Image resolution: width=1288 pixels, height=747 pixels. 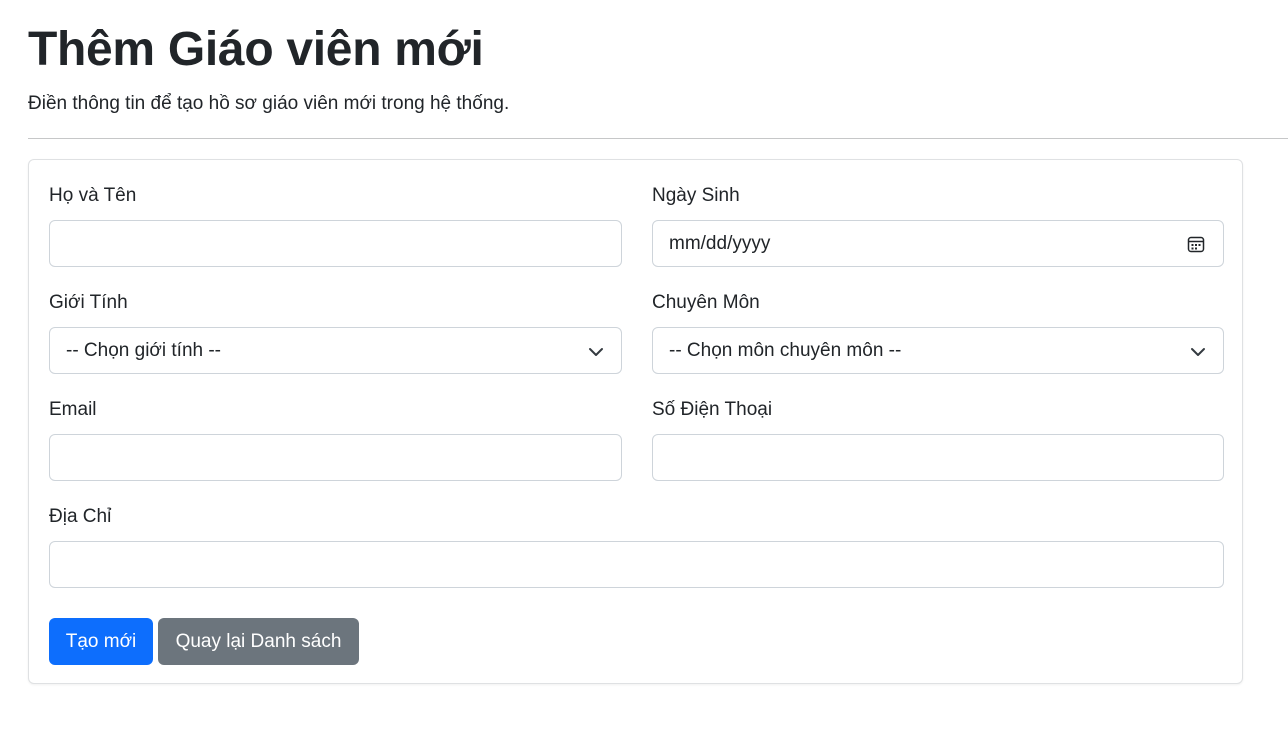 I want to click on calendar-icon, so click(x=1196, y=244).